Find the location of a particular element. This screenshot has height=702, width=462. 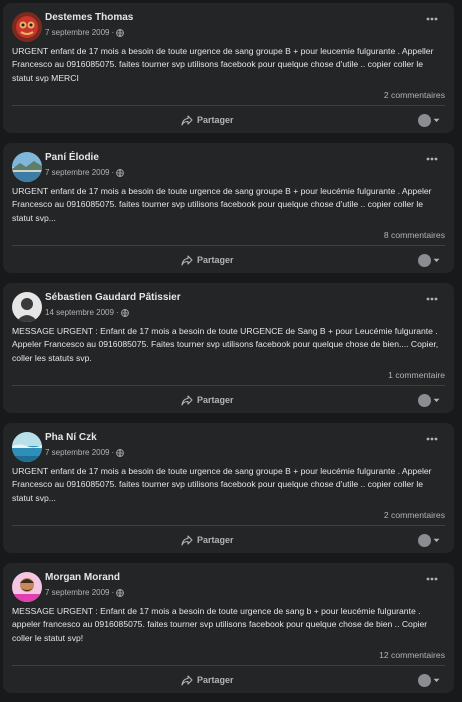

author-name: Sébastien Gaudard Pâtissier is located at coordinates (113, 297).